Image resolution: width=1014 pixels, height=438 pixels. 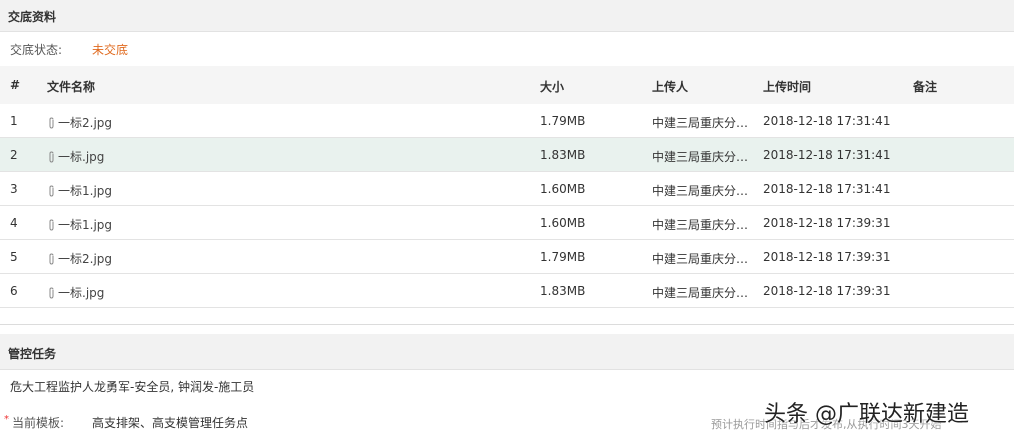 I want to click on col-uploader-header: 上传人, so click(x=670, y=87).